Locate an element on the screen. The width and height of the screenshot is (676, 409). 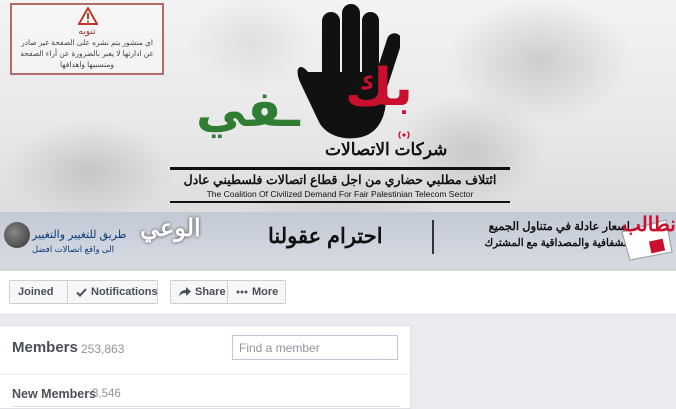
share-label: Share is located at coordinates (210, 292).